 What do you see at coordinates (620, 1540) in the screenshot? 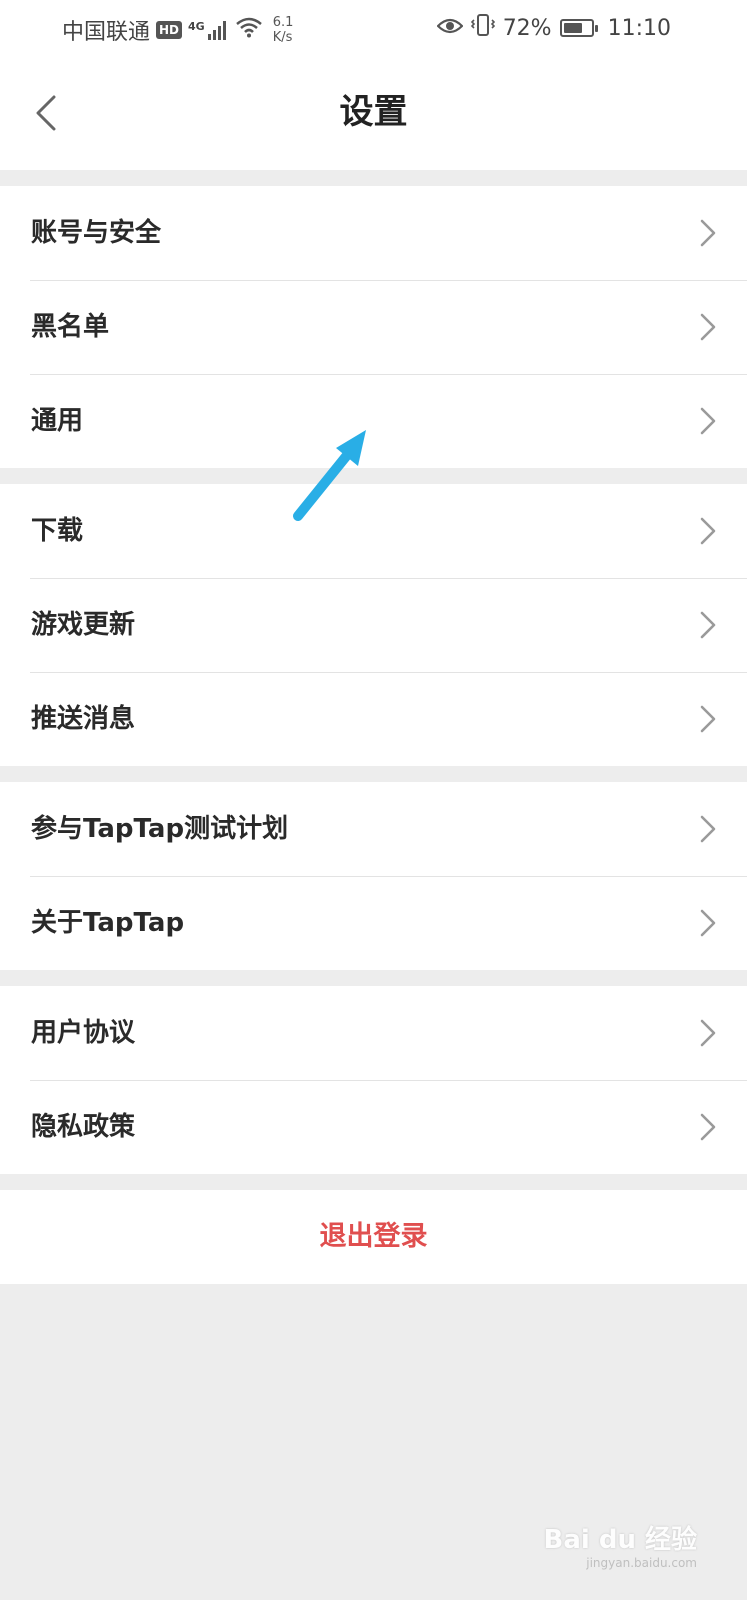
I see `watermark-brand: Bai du 经验` at bounding box center [620, 1540].